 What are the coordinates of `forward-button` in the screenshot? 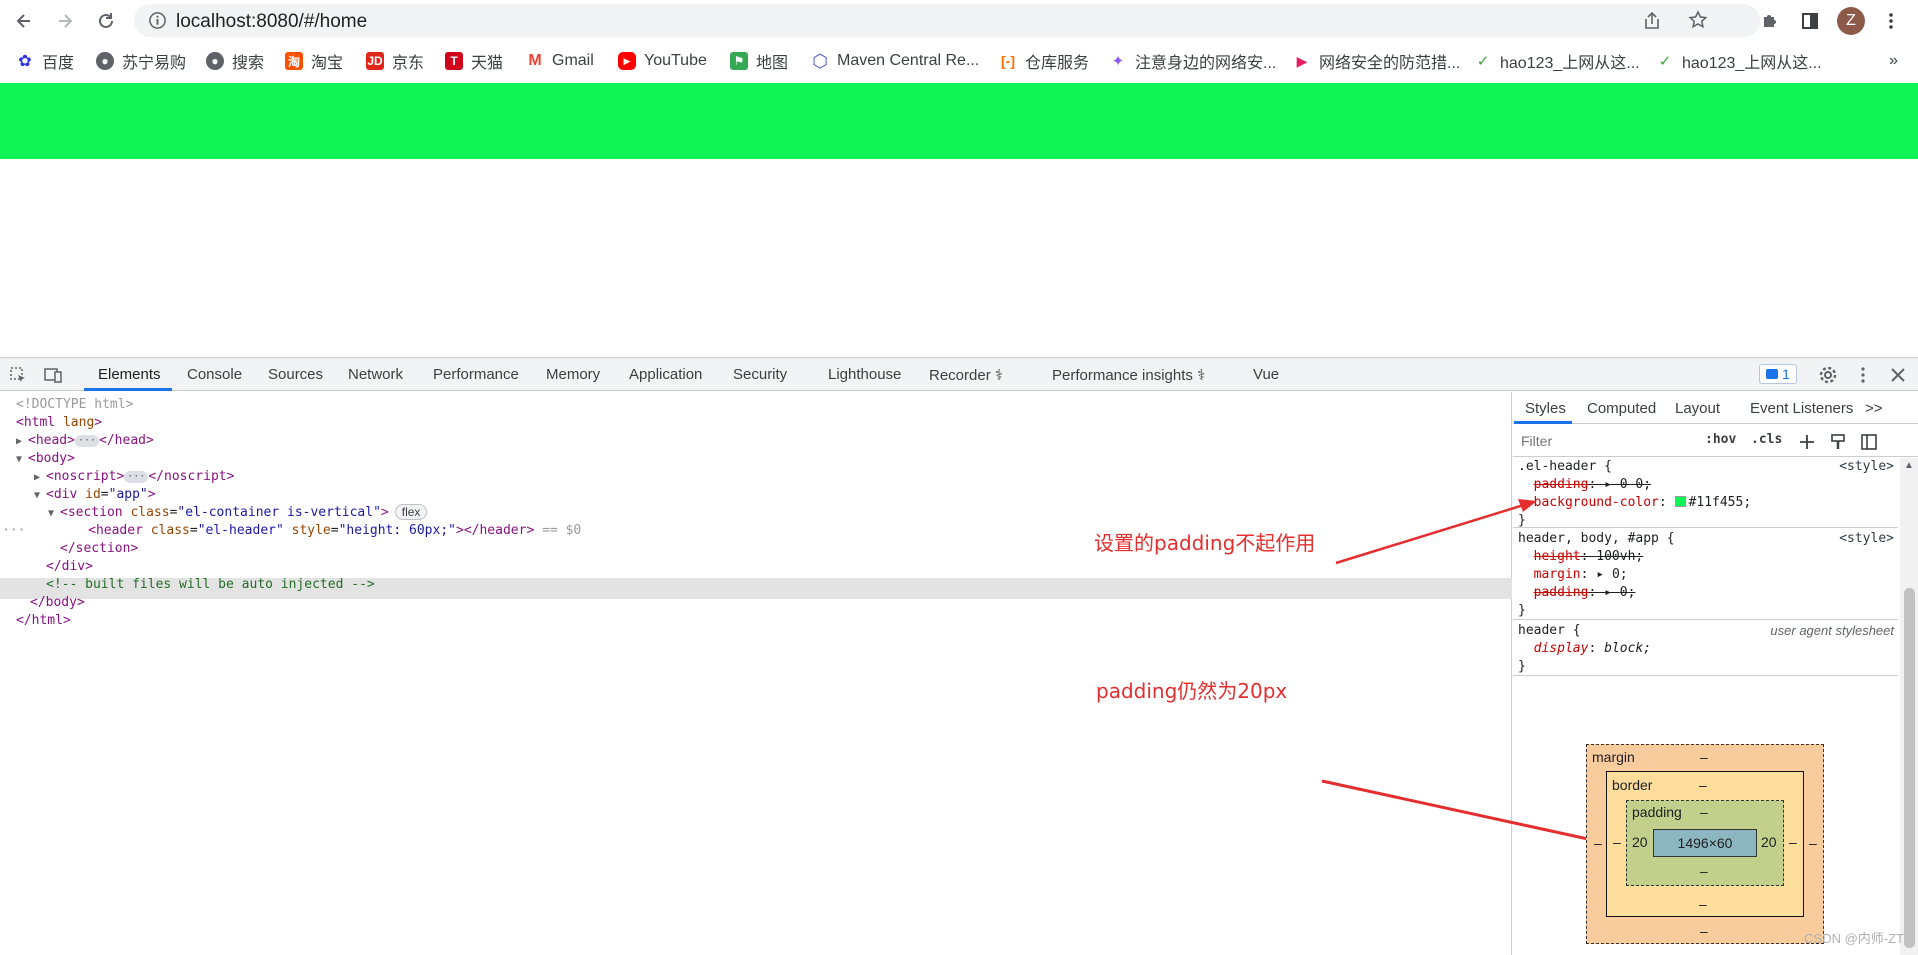 It's located at (65, 21).